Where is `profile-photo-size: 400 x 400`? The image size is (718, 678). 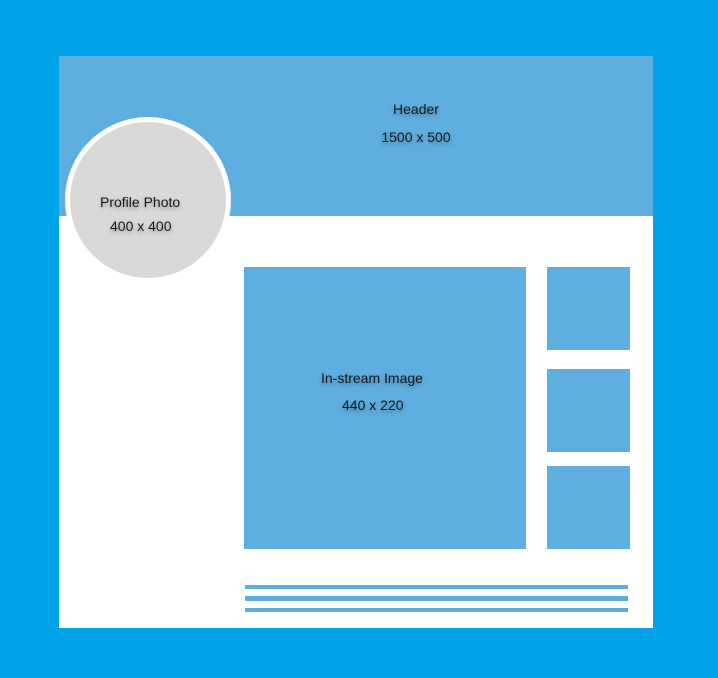 profile-photo-size: 400 x 400 is located at coordinates (141, 226).